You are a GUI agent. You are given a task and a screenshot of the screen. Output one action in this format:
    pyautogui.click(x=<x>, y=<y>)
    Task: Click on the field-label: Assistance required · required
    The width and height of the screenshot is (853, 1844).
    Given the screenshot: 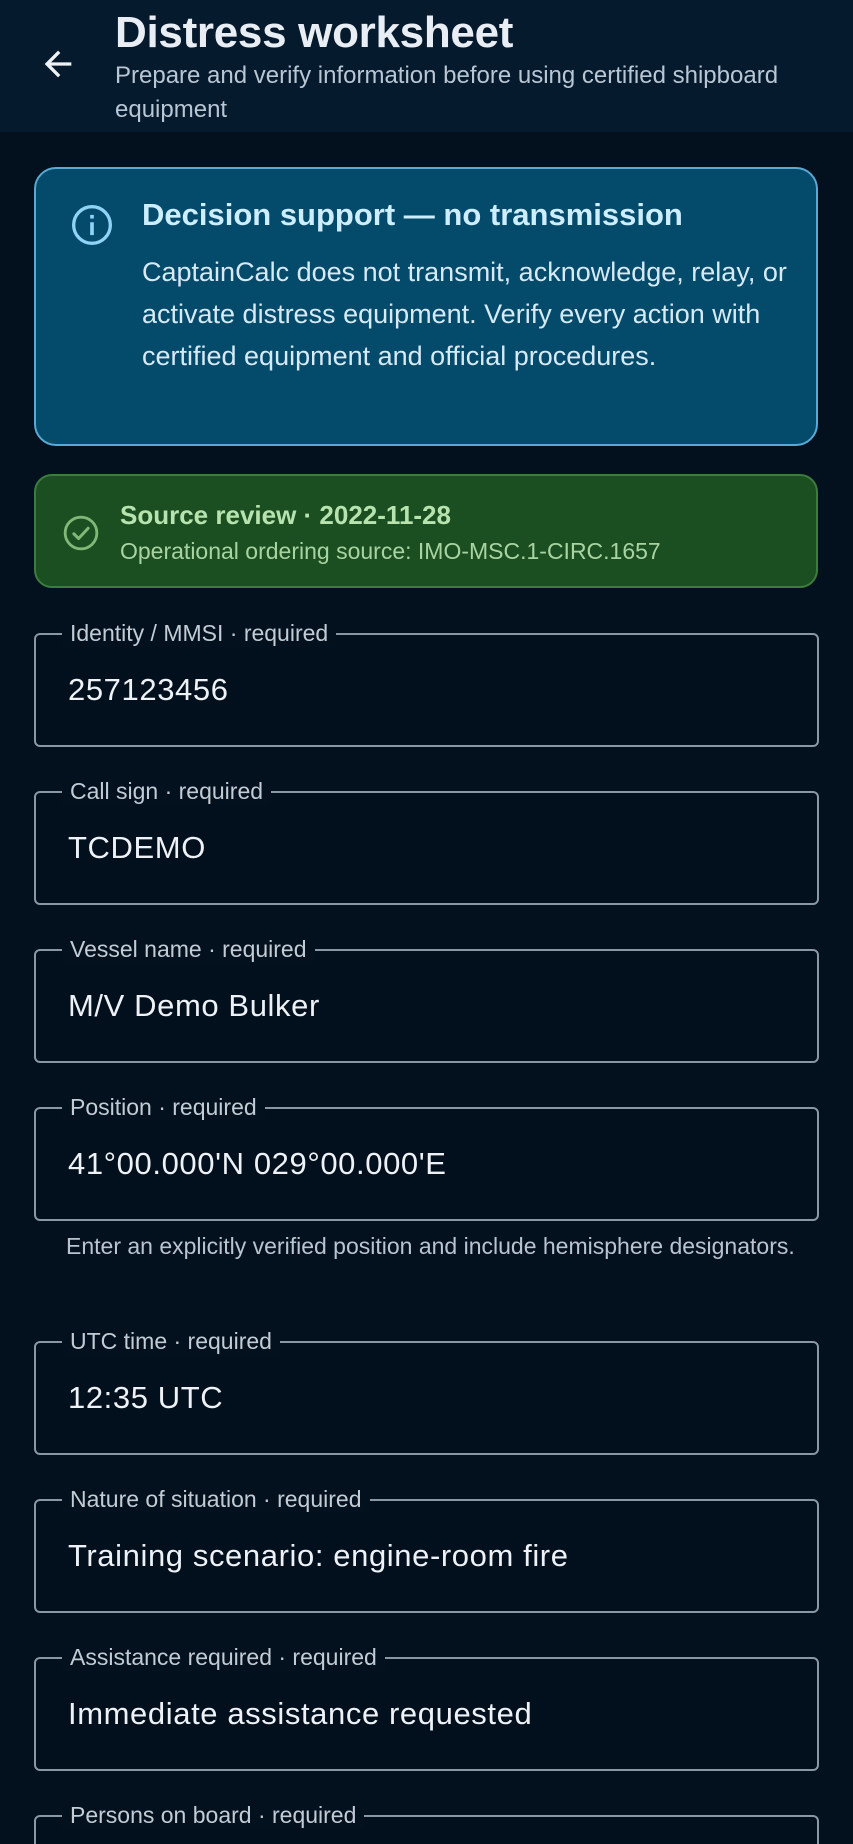 What is the action you would take?
    pyautogui.click(x=223, y=1657)
    